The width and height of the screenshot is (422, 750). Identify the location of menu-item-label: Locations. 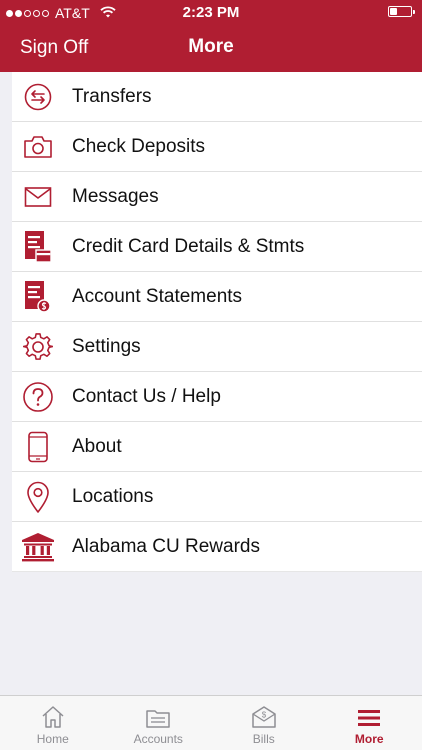
(113, 496).